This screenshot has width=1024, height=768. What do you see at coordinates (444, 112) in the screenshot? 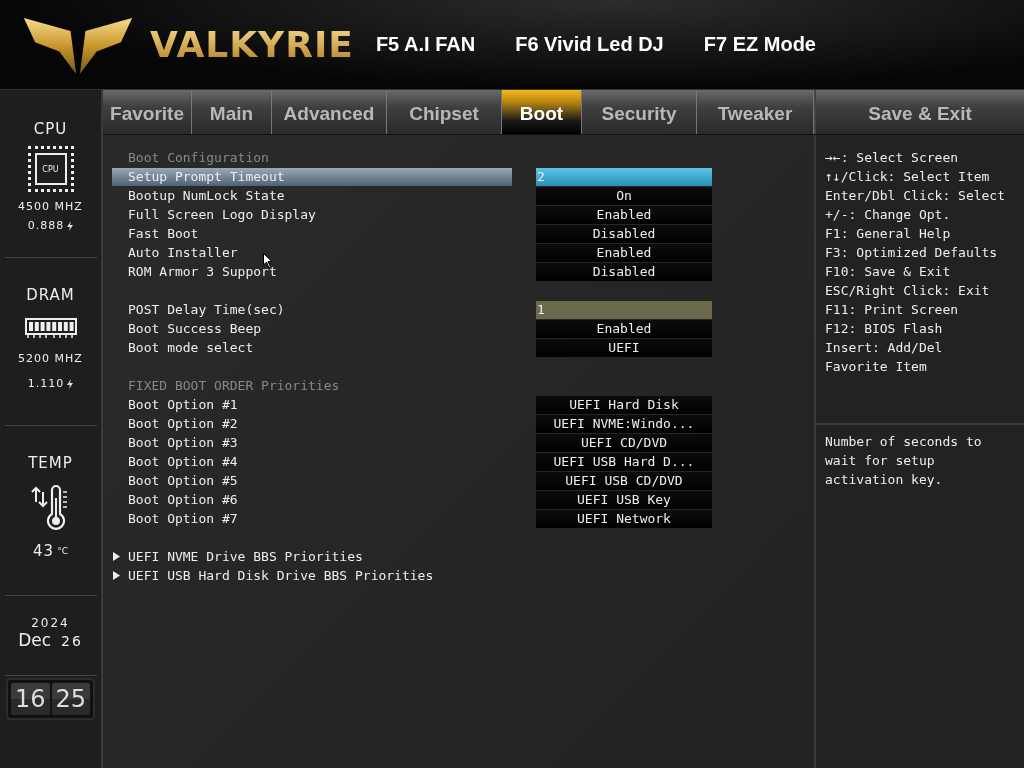
I see `menu-tab: Chipset` at bounding box center [444, 112].